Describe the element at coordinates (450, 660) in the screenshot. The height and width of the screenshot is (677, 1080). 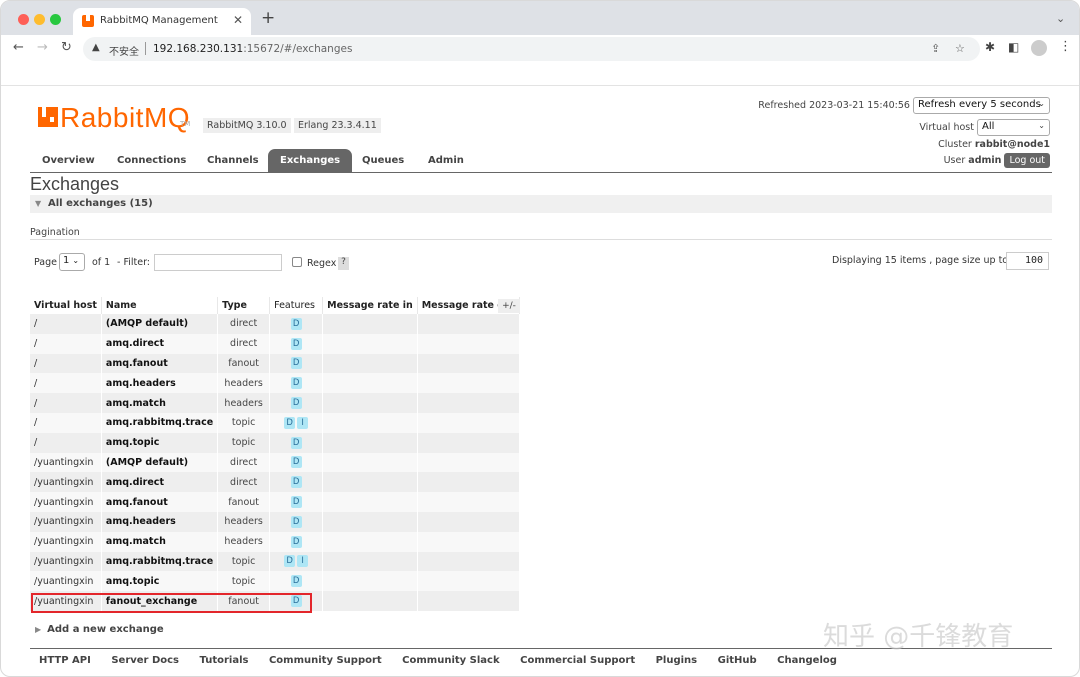
I see `footer-link-community-slack: Community Slack` at that location.